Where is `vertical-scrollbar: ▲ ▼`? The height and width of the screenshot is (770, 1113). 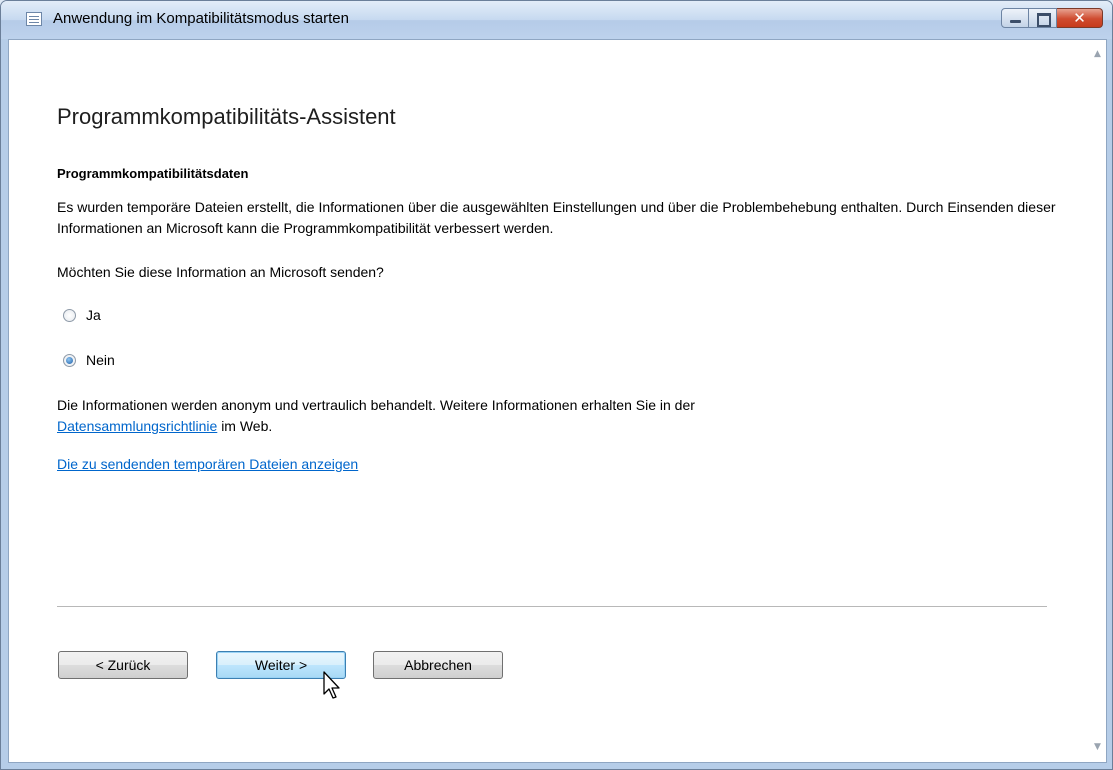
vertical-scrollbar: ▲ ▼ is located at coordinates (1097, 401).